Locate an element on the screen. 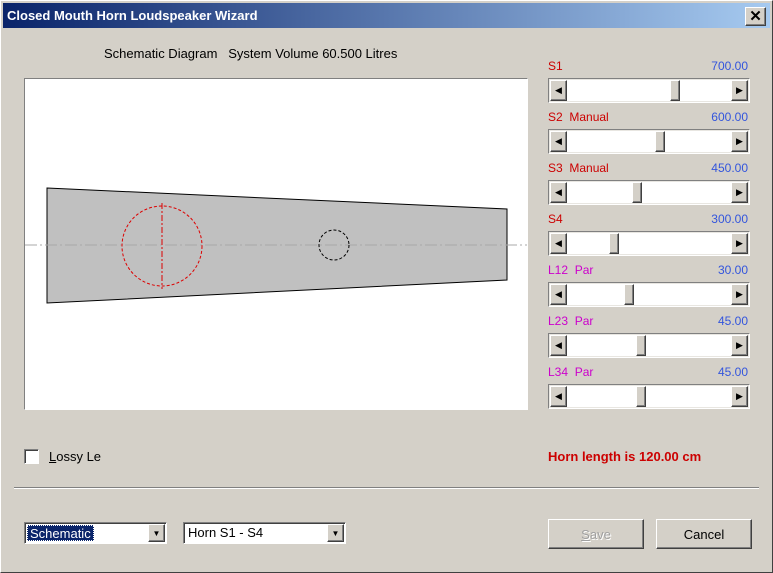 The image size is (773, 573). param-label: S1 is located at coordinates (555, 66).